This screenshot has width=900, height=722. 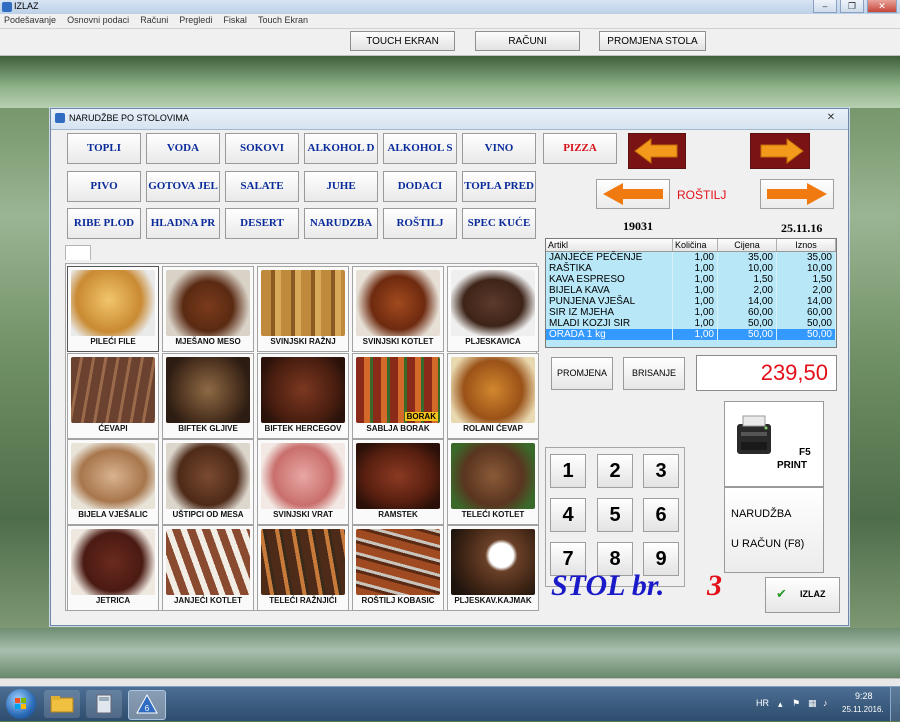 What do you see at coordinates (208, 309) in the screenshot?
I see `product-tile: MJEŠANO MESO` at bounding box center [208, 309].